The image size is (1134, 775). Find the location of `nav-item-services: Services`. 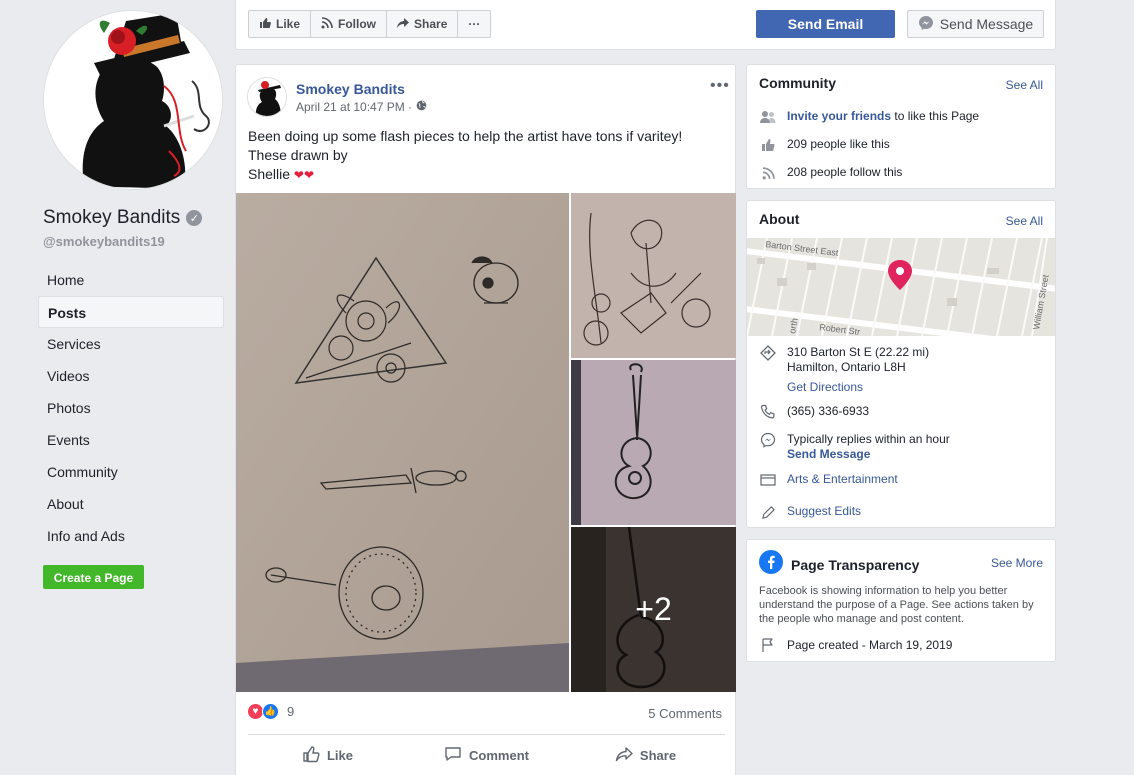

nav-item-services: Services is located at coordinates (131, 344).